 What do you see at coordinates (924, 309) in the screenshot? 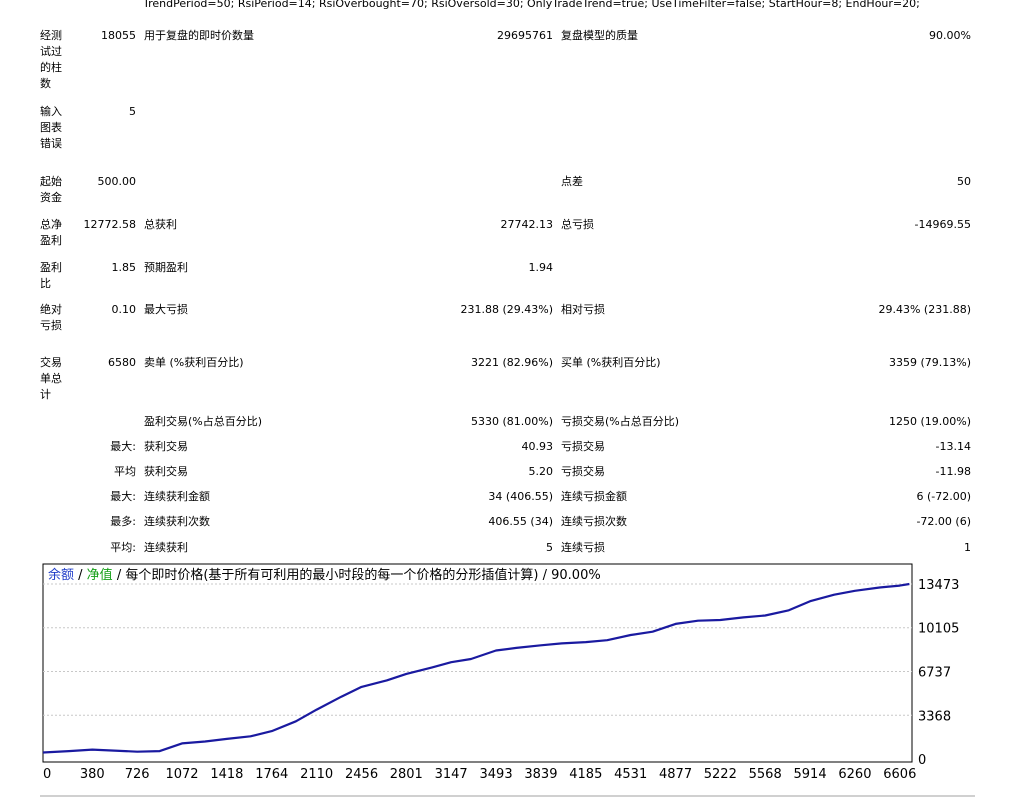
I see `metric2-value: 29.43% (231.88)` at bounding box center [924, 309].